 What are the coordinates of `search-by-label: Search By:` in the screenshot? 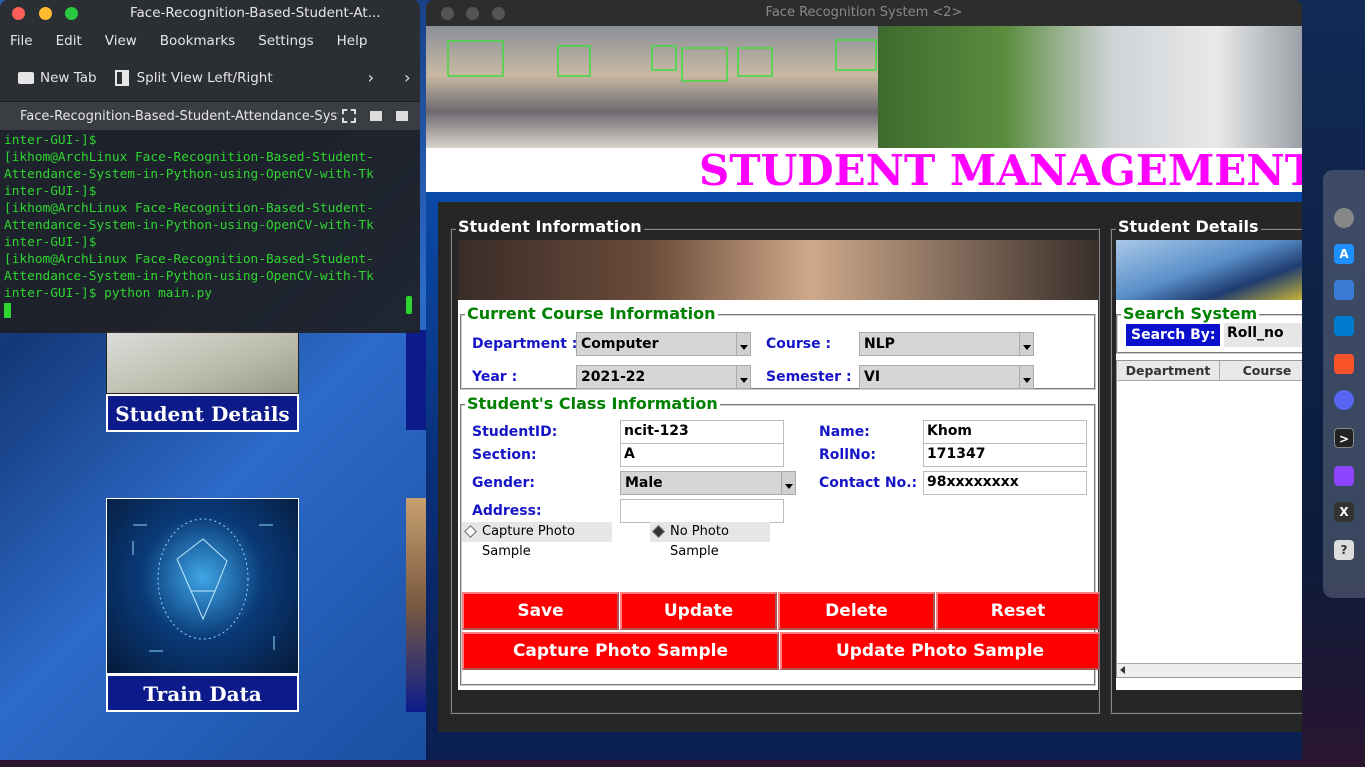 It's located at (1173, 335).